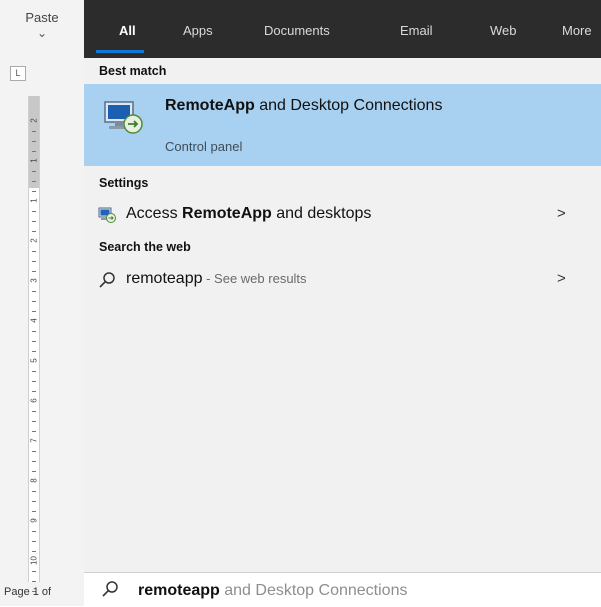 The height and width of the screenshot is (607, 601). I want to click on paste-label: Paste, so click(42, 17).